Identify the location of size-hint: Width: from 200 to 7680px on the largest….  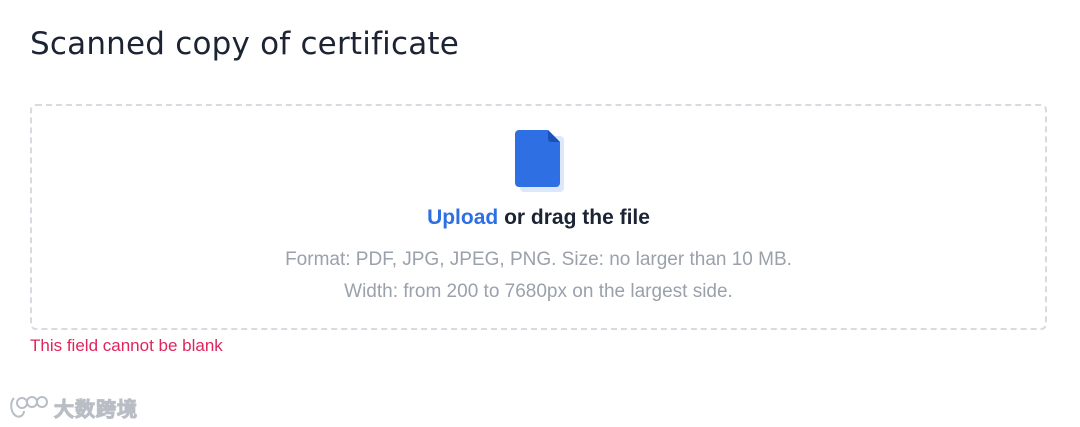
(538, 291).